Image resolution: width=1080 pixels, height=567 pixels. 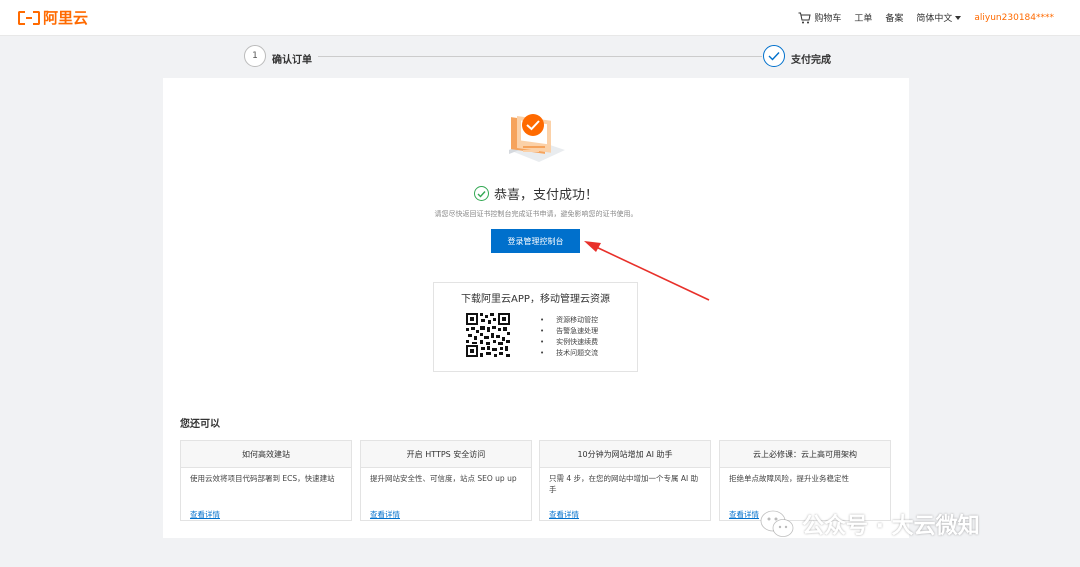 I want to click on user-account-link: aliyun230184****, so click(x=1014, y=18).